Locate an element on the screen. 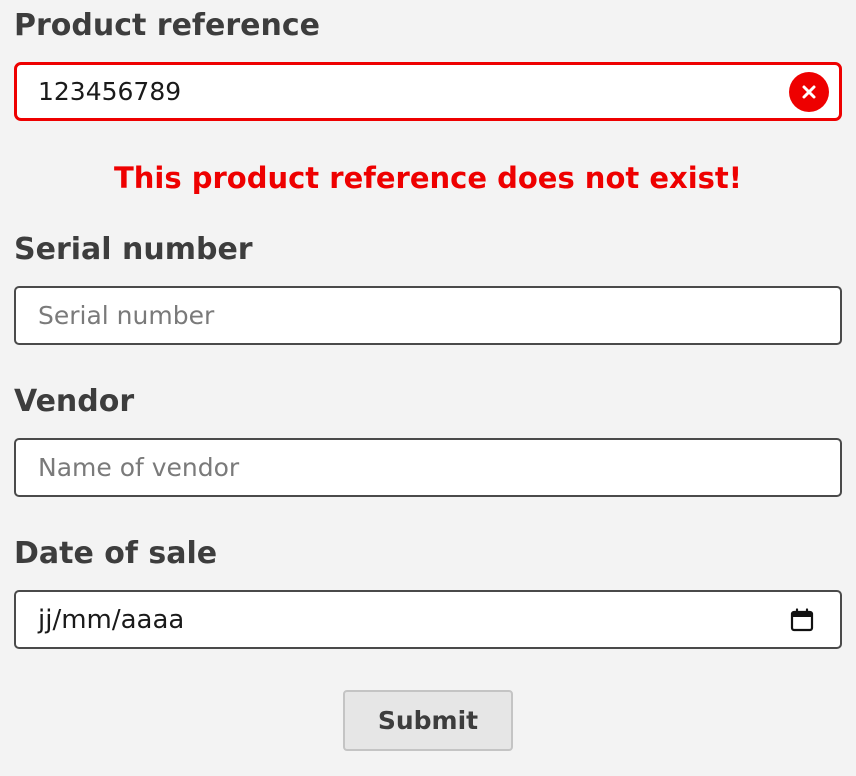 Image resolution: width=856 pixels, height=776 pixels. product-reference-error-message: This product reference does not exist! is located at coordinates (428, 178).